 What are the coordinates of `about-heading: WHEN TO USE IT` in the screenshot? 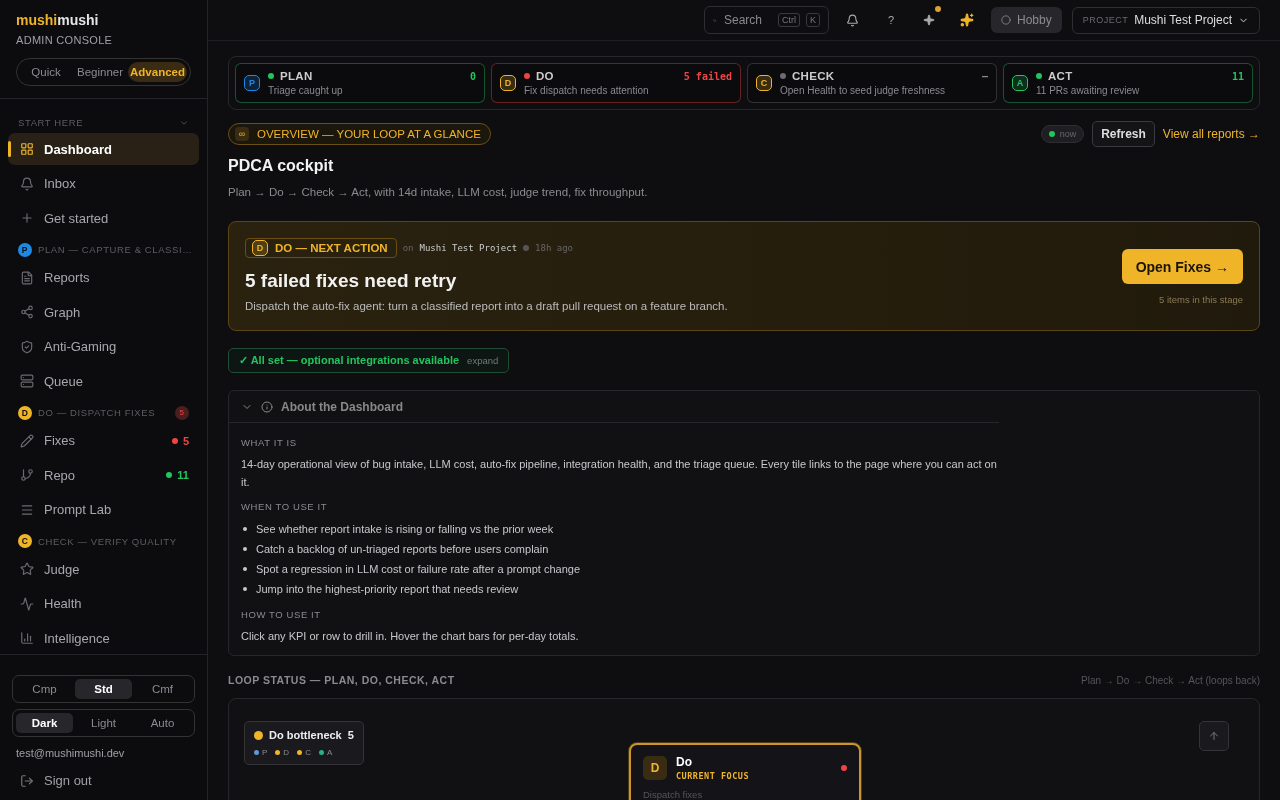 It's located at (285, 506).